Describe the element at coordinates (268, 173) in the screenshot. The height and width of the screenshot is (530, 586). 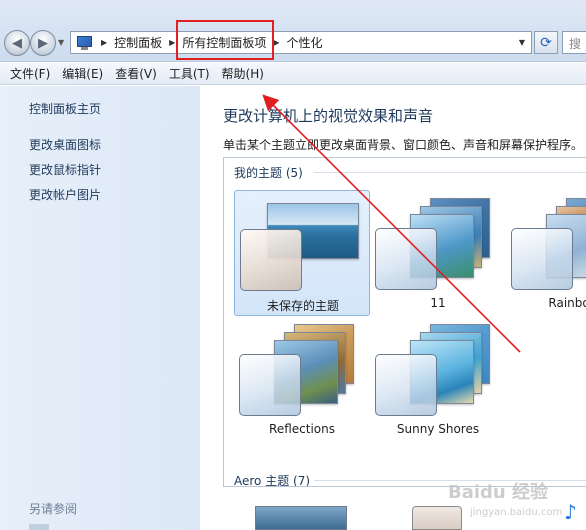
I see `group-my-themes: 我的主题 (5)` at that location.